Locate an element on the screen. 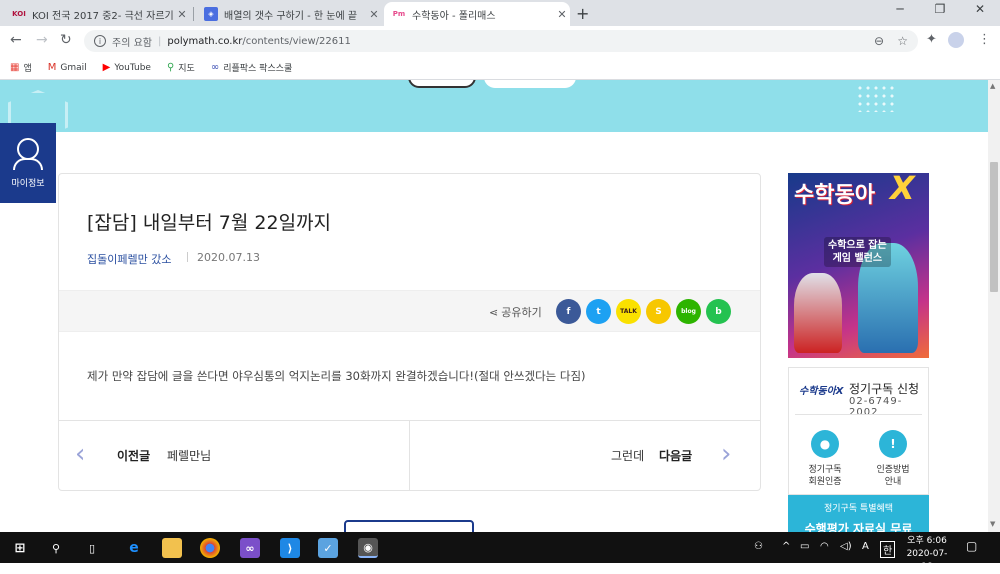  ime-indicator: 한 is located at coordinates (888, 549).